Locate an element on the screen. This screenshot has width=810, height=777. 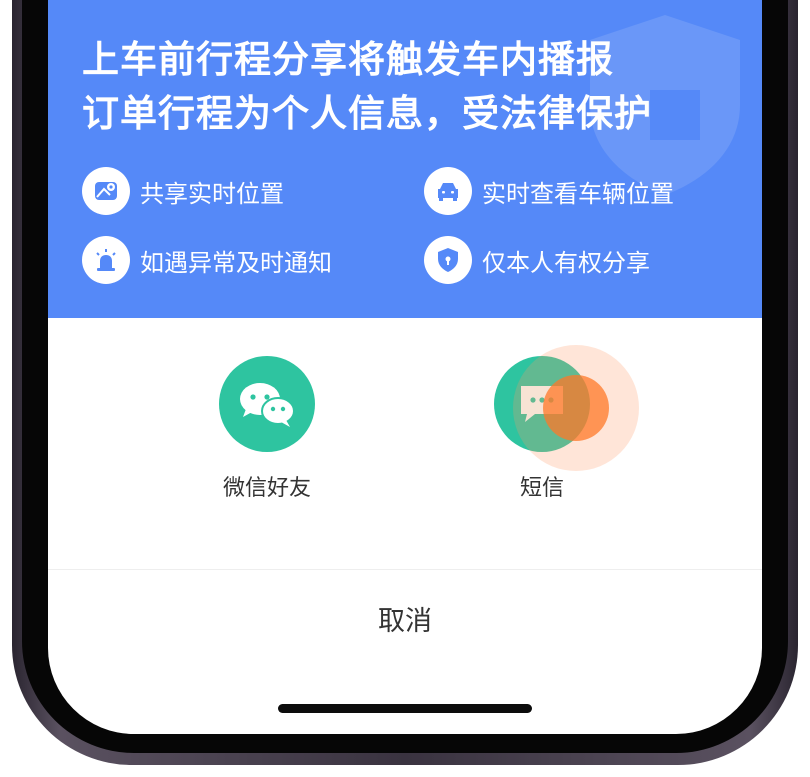
feature-shared-location: 共享实时位置 is located at coordinates (183, 191).